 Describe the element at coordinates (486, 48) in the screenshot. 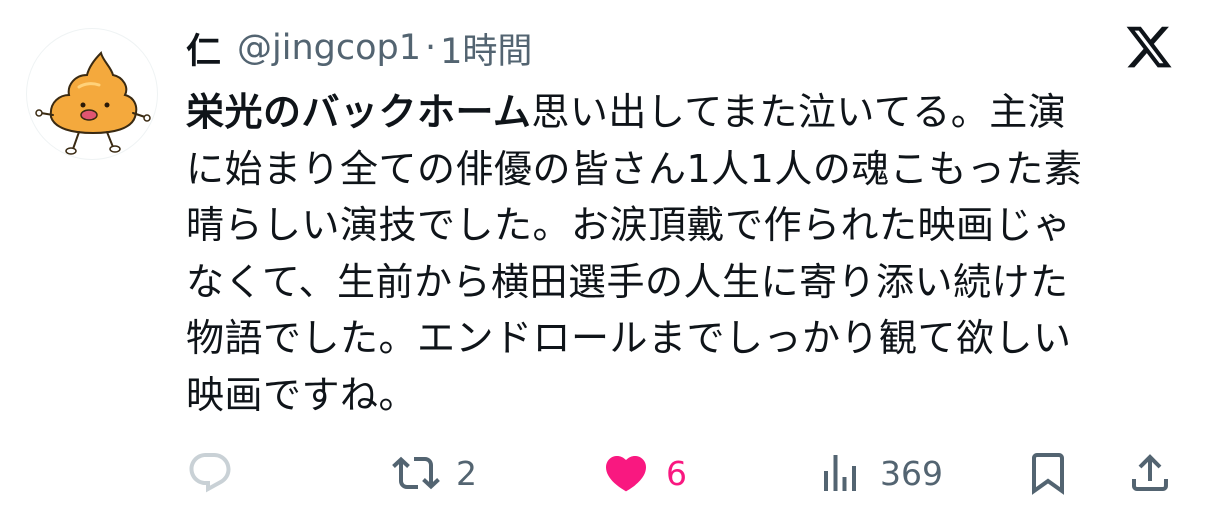

I see `post-timestamp: 1時間` at that location.